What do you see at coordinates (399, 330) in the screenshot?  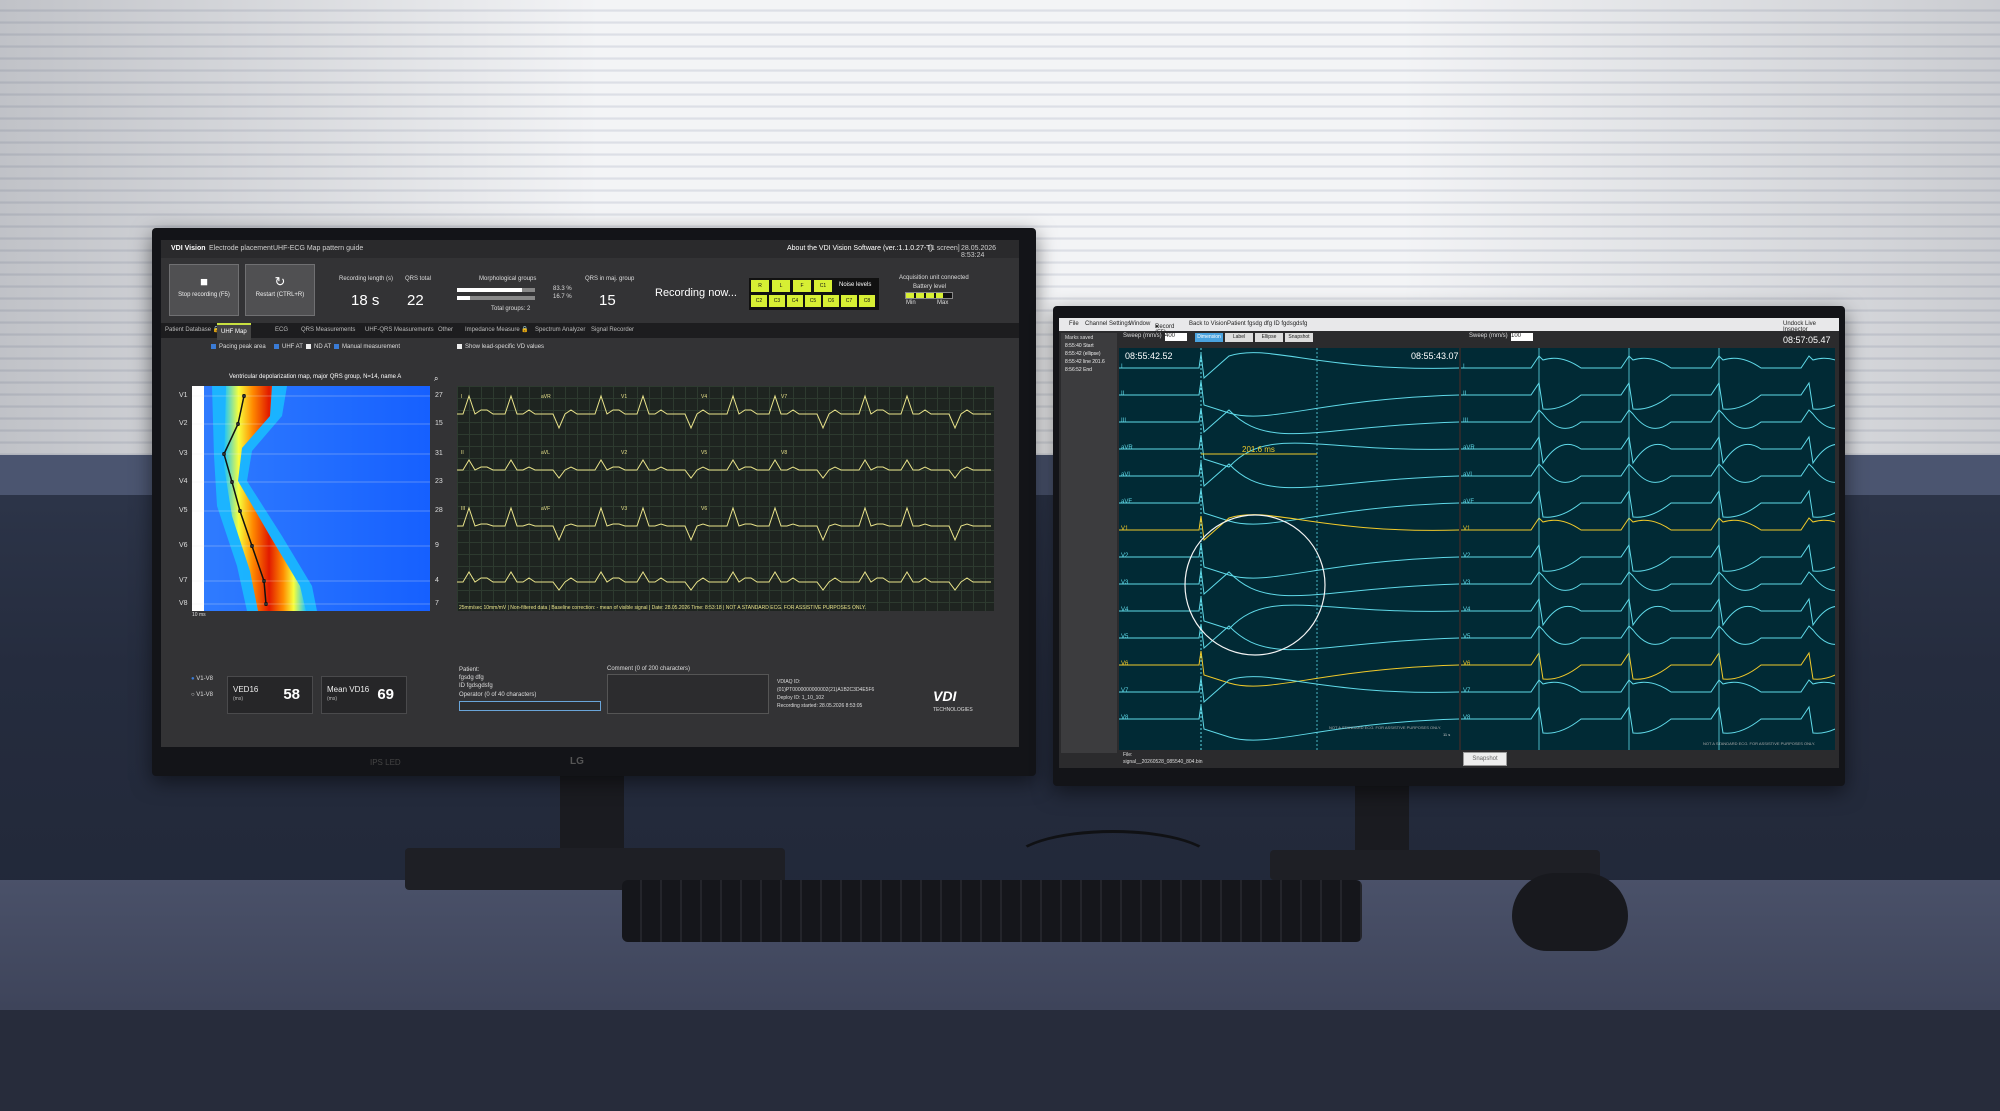 I see `tab-uhf-qrs-measurements: UHF-QRS Measurements` at bounding box center [399, 330].